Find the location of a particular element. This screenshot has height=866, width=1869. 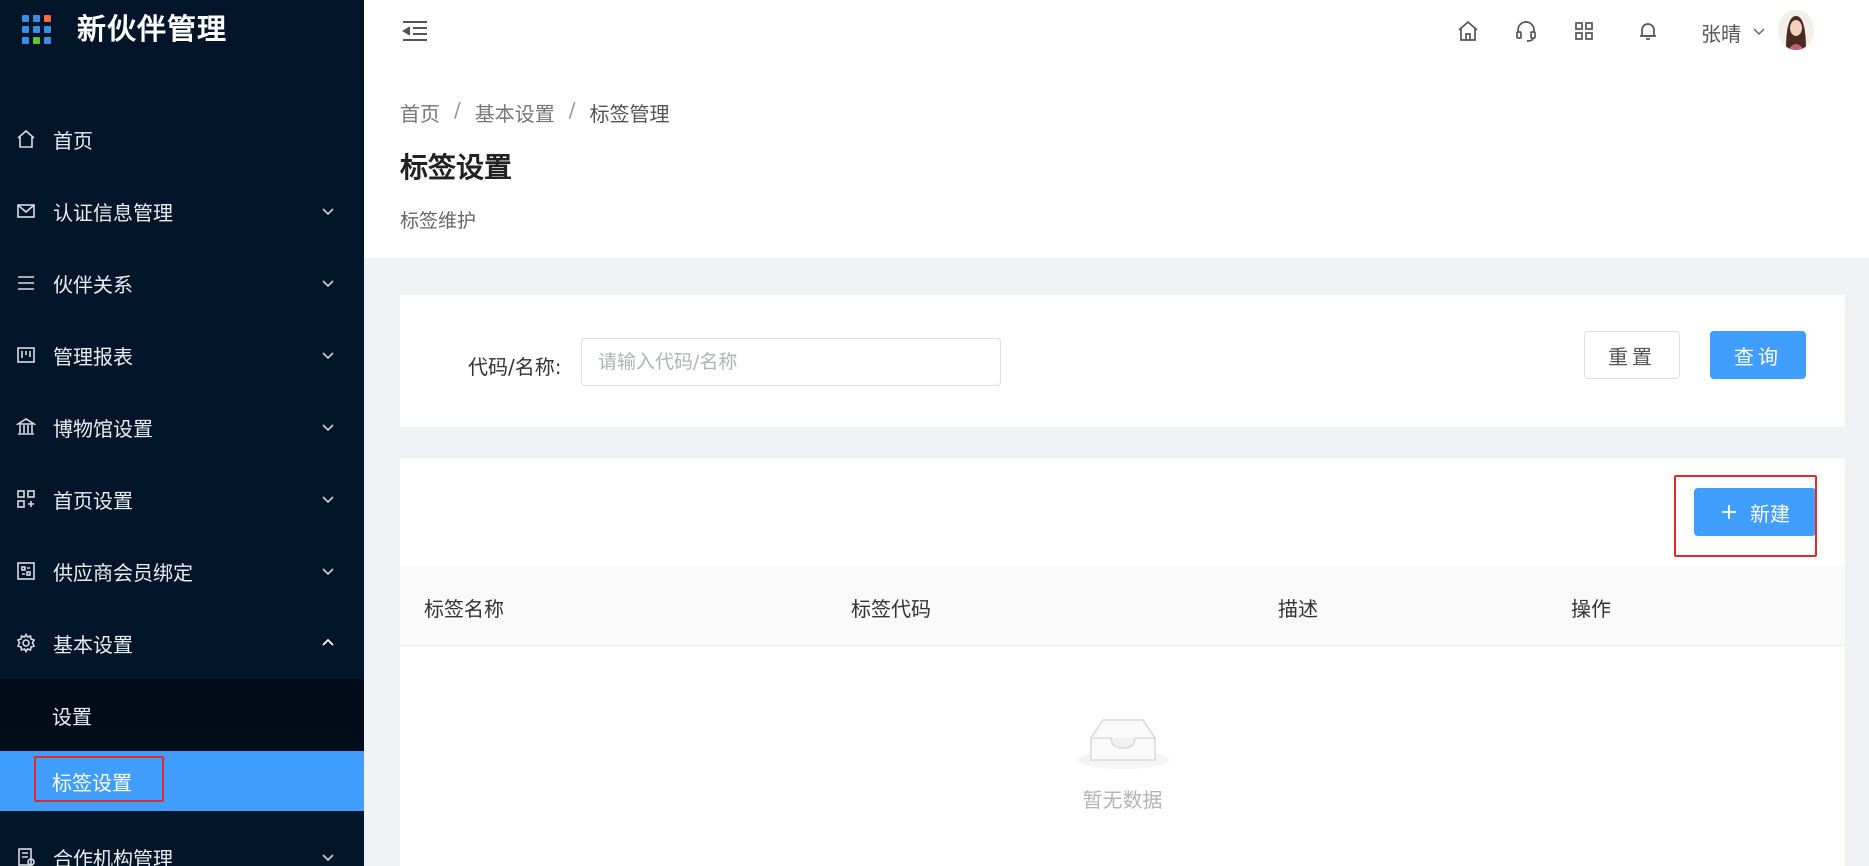

sidebar-subitem-settings: 设置 is located at coordinates (182, 715).